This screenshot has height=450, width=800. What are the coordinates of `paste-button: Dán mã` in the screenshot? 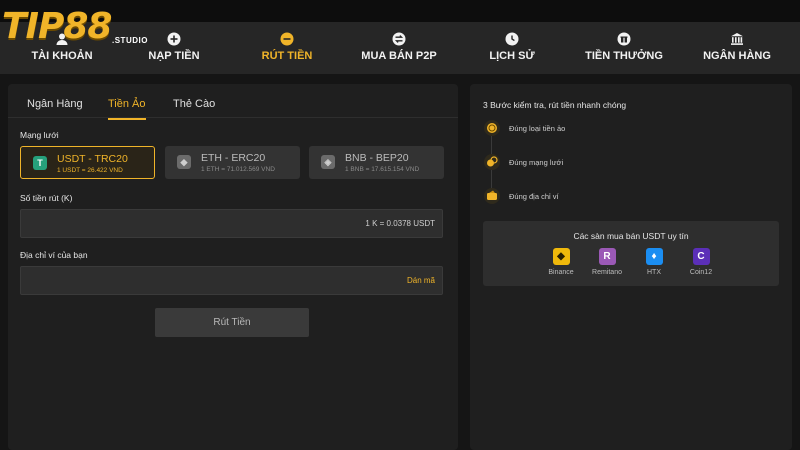 It's located at (421, 280).